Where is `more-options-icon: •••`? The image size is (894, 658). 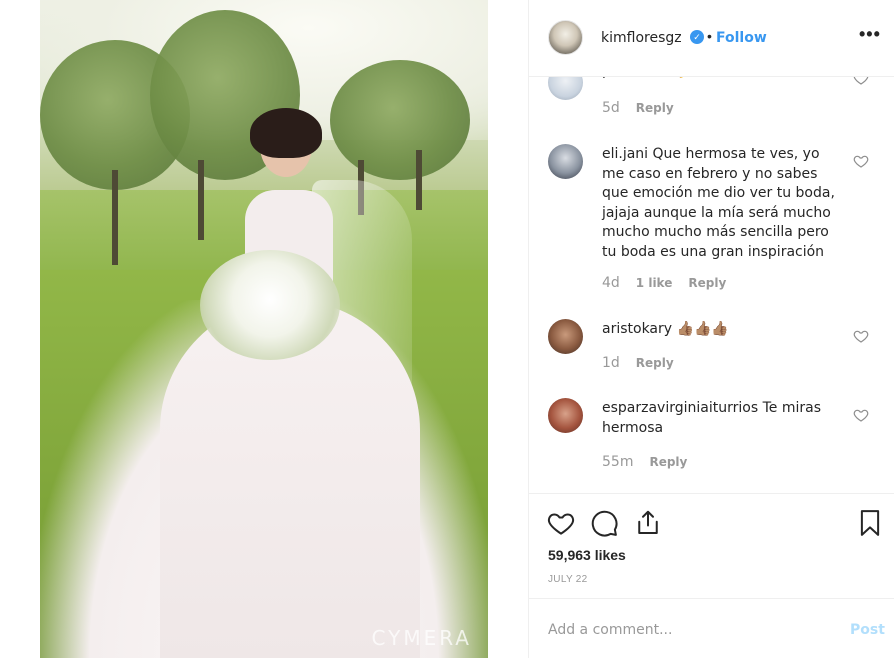
more-options-icon: ••• is located at coordinates (870, 34).